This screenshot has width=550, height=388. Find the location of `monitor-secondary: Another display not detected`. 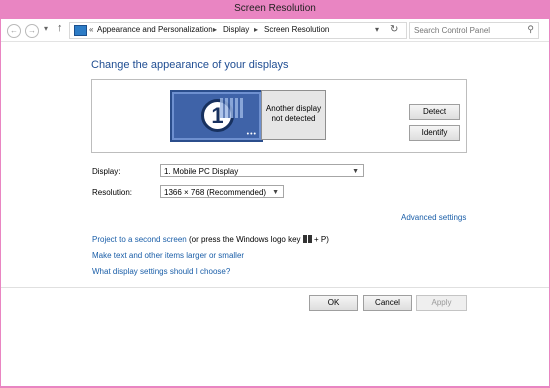

monitor-secondary: Another display not detected is located at coordinates (293, 115).